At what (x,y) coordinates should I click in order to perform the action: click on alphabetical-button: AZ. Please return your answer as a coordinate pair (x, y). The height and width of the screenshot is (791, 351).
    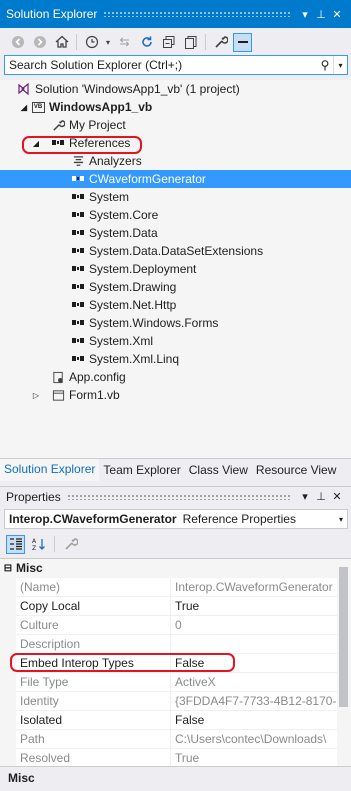
    Looking at the image, I should click on (38, 544).